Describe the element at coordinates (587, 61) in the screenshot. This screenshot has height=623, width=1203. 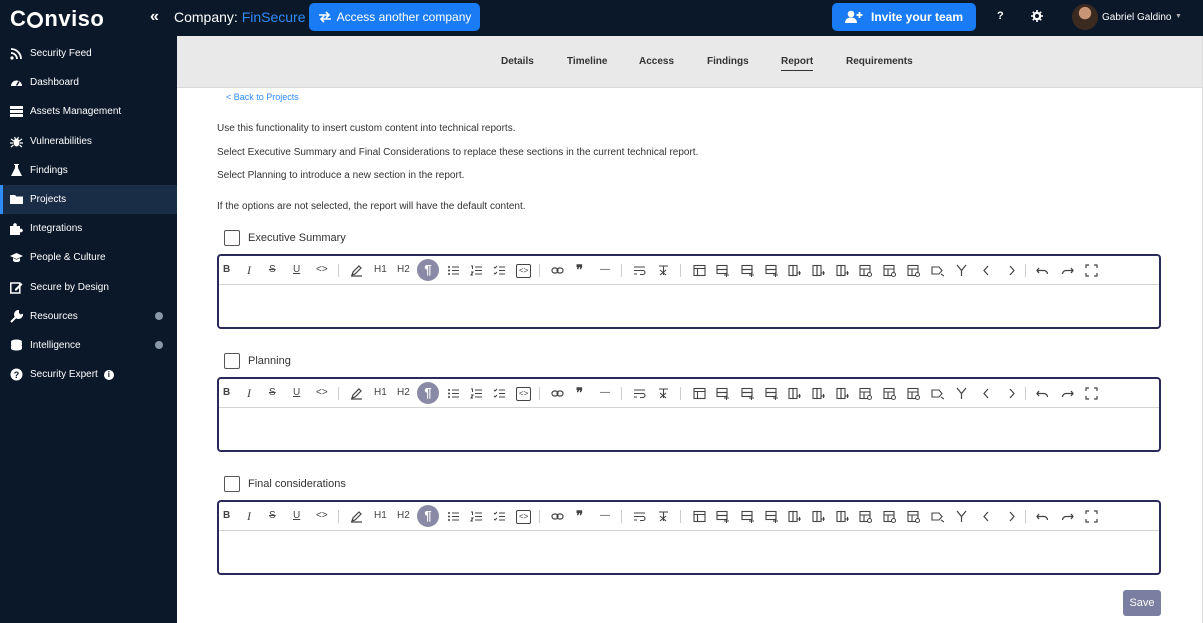
I see `tab-timeline: Timeline` at that location.